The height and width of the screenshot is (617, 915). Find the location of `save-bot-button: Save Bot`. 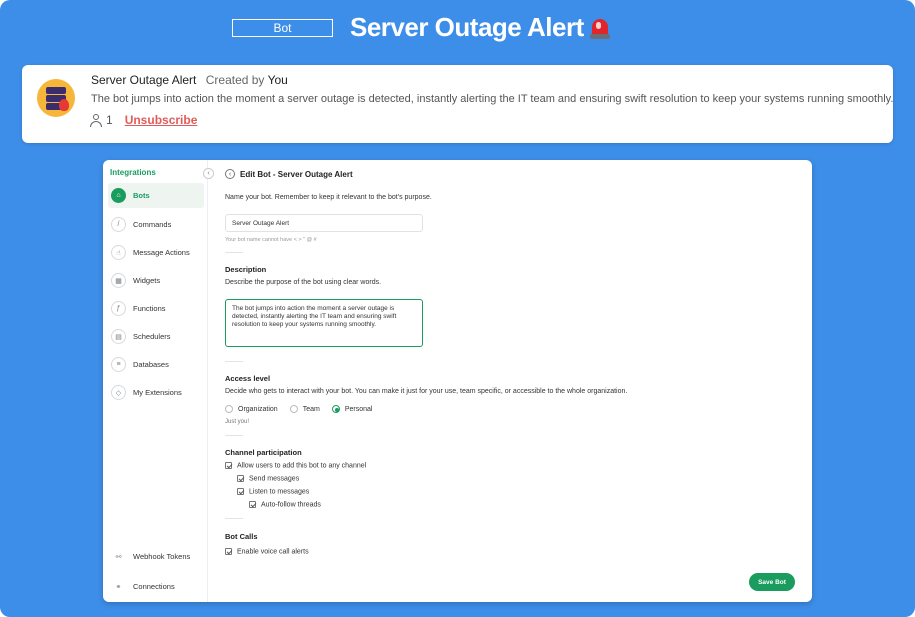

save-bot-button: Save Bot is located at coordinates (772, 582).